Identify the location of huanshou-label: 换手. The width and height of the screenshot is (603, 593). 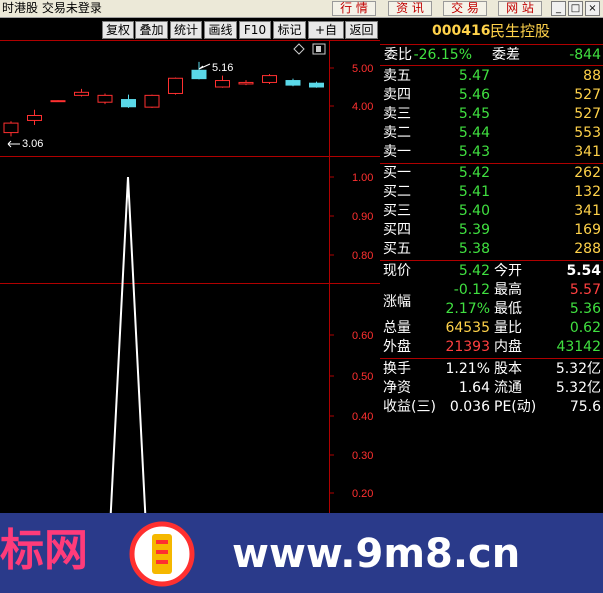
(397, 369).